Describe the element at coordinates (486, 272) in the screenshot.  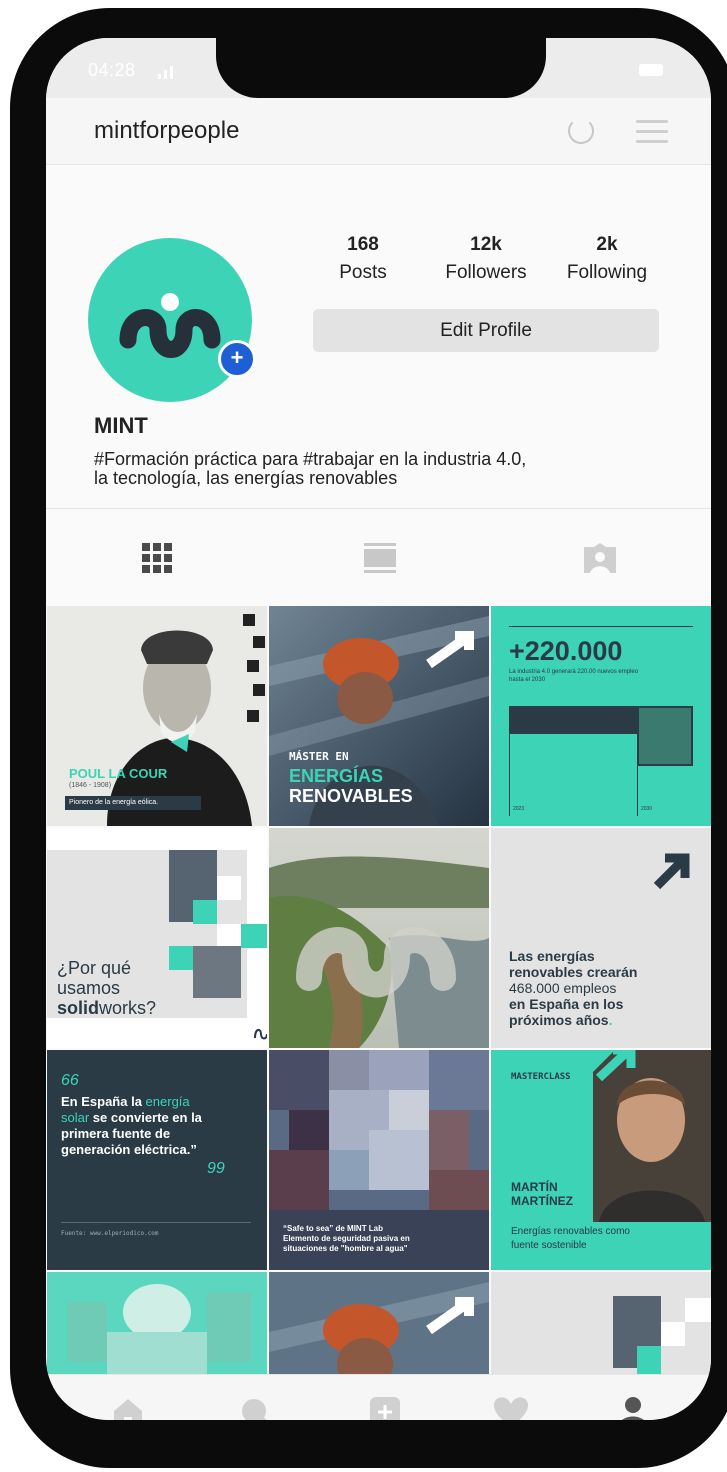
I see `stat-followers-label: Followers` at that location.